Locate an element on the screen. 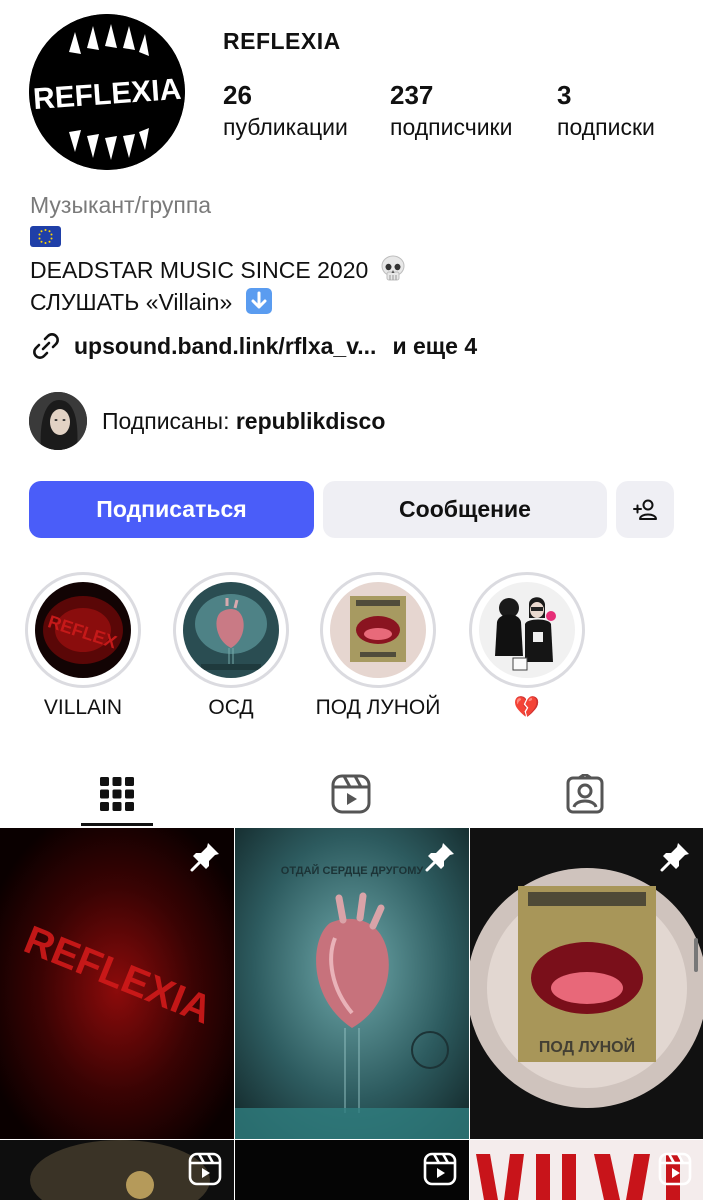 Image resolution: width=703 pixels, height=1200 pixels. tab-active-indicator is located at coordinates (117, 824).